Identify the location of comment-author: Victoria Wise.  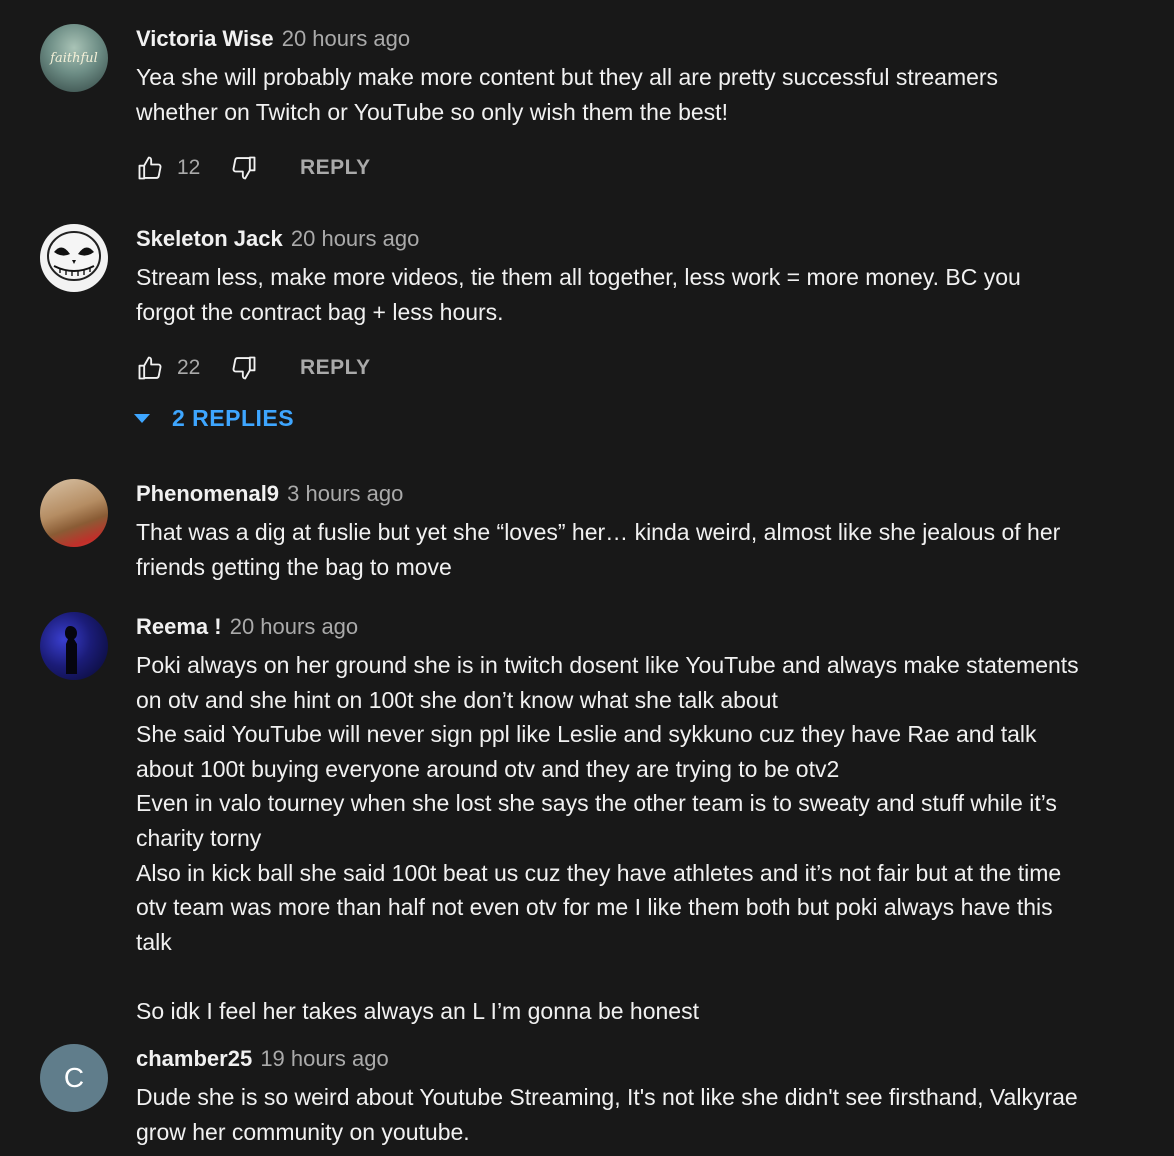
(205, 38).